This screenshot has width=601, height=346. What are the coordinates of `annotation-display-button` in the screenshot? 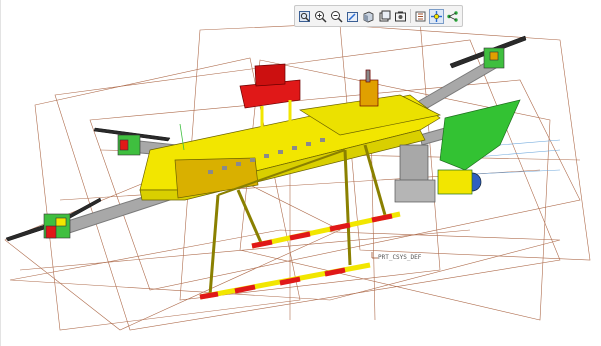 It's located at (452, 16).